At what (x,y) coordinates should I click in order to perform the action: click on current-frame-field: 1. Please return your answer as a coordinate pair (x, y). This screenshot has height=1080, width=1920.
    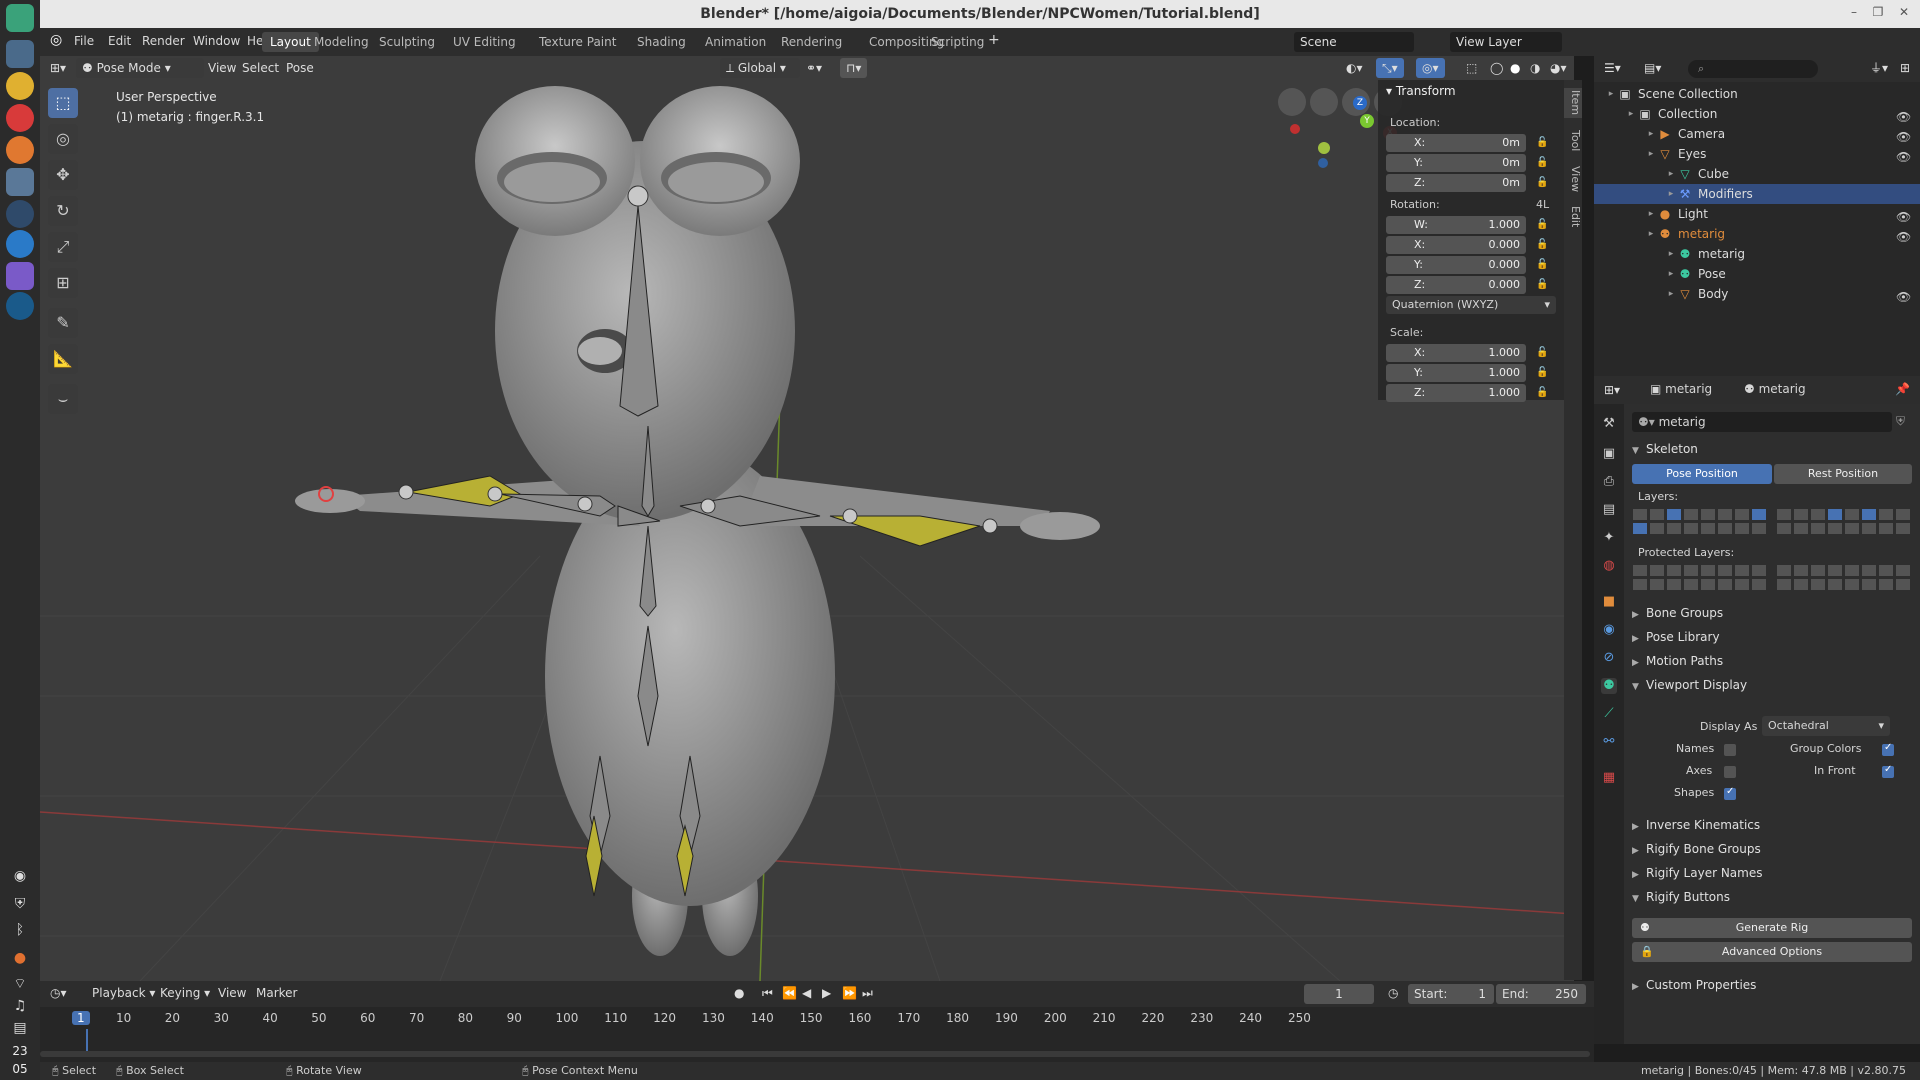
    Looking at the image, I should click on (1339, 994).